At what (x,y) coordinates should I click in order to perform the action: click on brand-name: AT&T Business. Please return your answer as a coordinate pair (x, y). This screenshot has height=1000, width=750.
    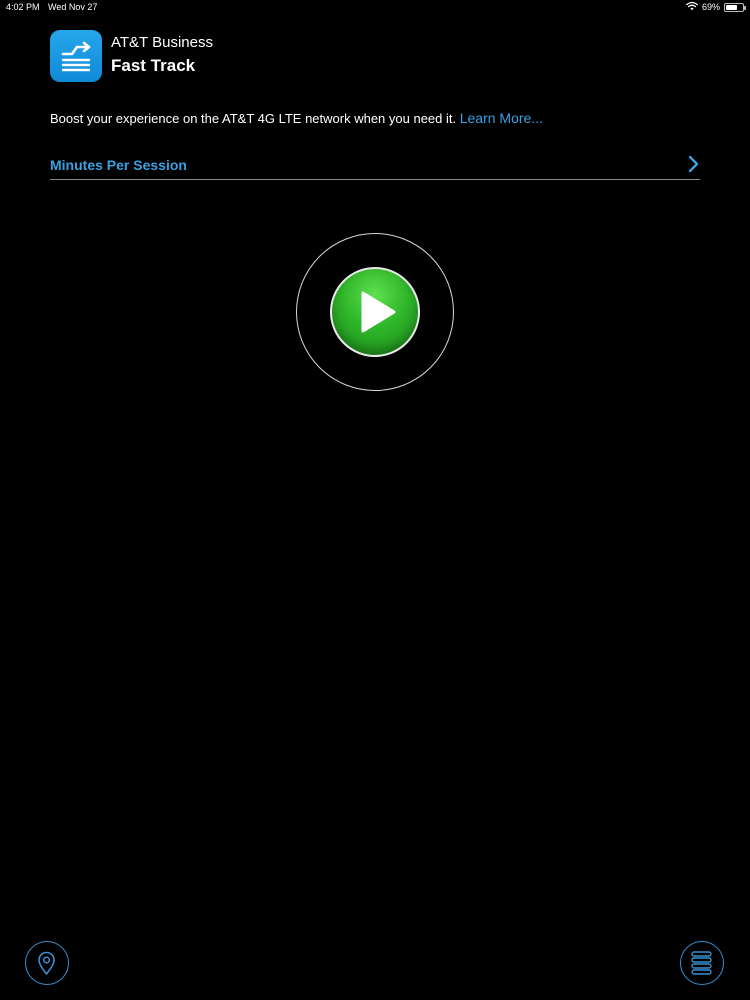
    Looking at the image, I should click on (162, 42).